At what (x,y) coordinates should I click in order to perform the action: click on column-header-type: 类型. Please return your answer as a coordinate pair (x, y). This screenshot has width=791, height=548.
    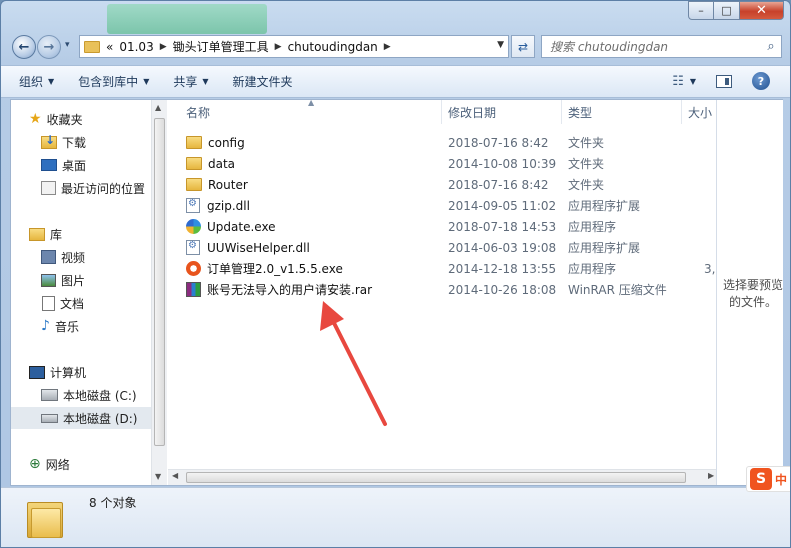
    Looking at the image, I should click on (622, 112).